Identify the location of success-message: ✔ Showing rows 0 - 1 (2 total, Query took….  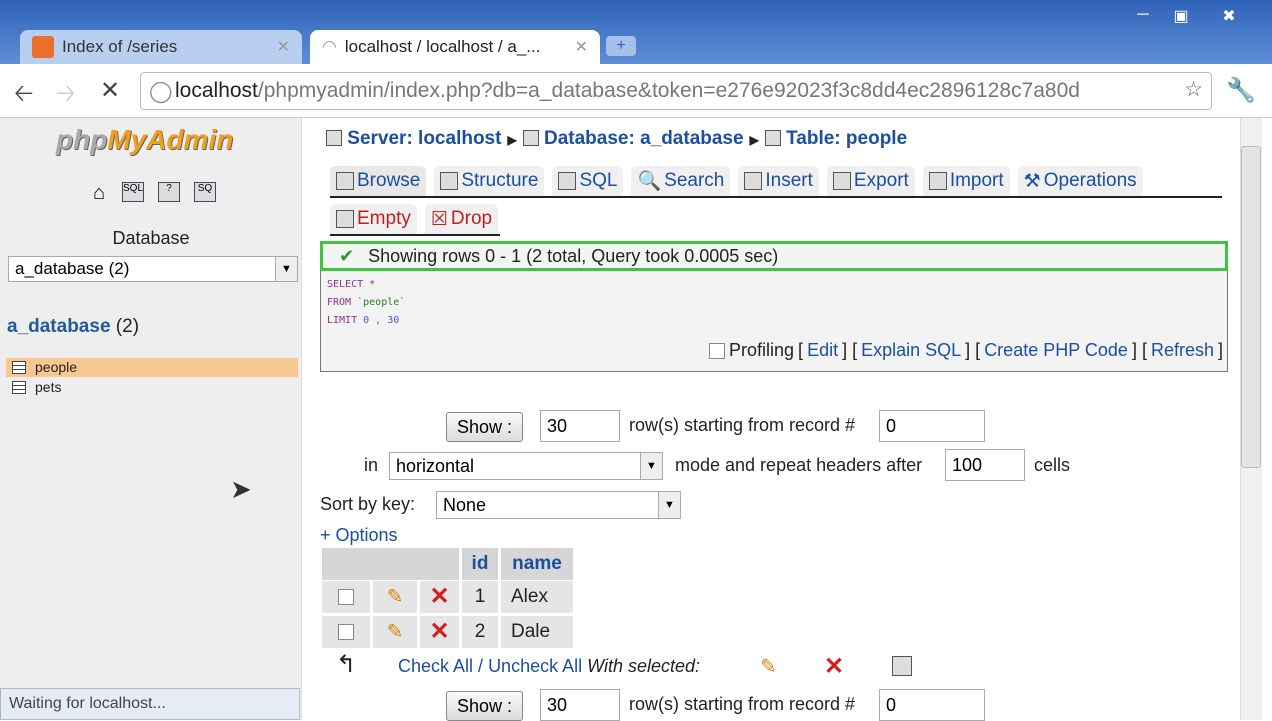
(774, 256).